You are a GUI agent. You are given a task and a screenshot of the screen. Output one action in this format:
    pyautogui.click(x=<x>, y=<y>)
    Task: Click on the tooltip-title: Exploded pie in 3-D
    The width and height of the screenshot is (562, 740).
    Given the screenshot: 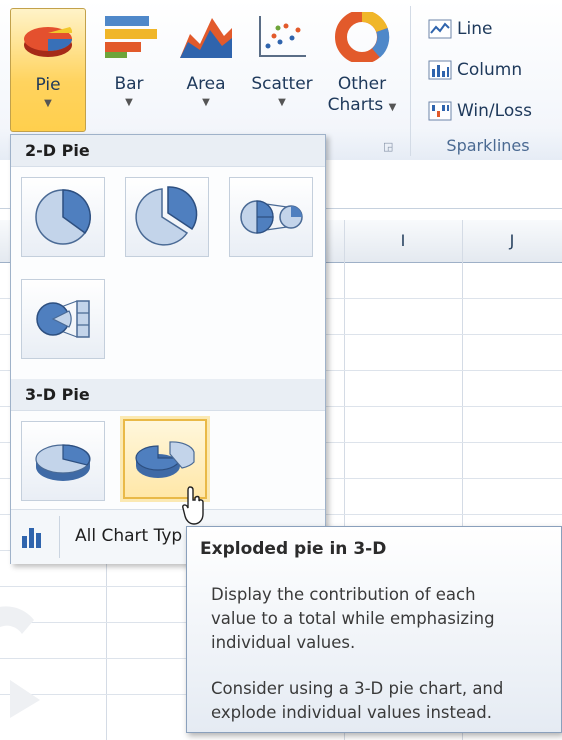 What is the action you would take?
    pyautogui.click(x=293, y=549)
    